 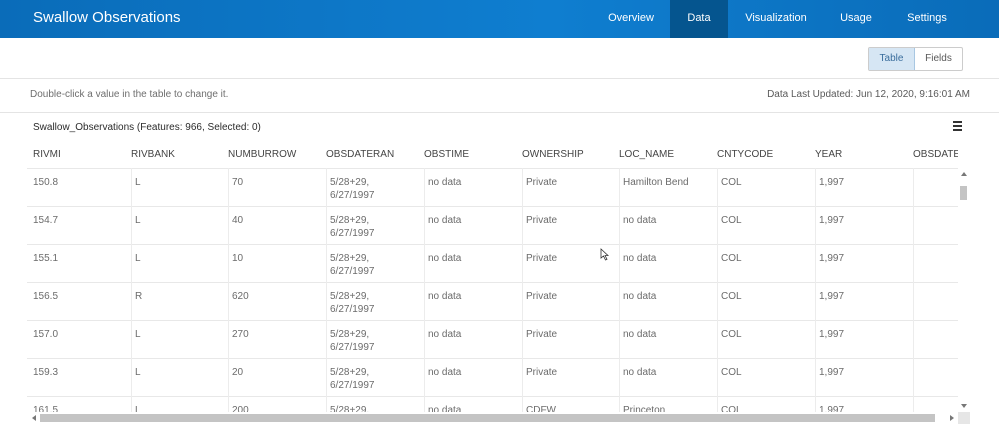 I want to click on table-cell: 159.3, so click(x=45, y=372).